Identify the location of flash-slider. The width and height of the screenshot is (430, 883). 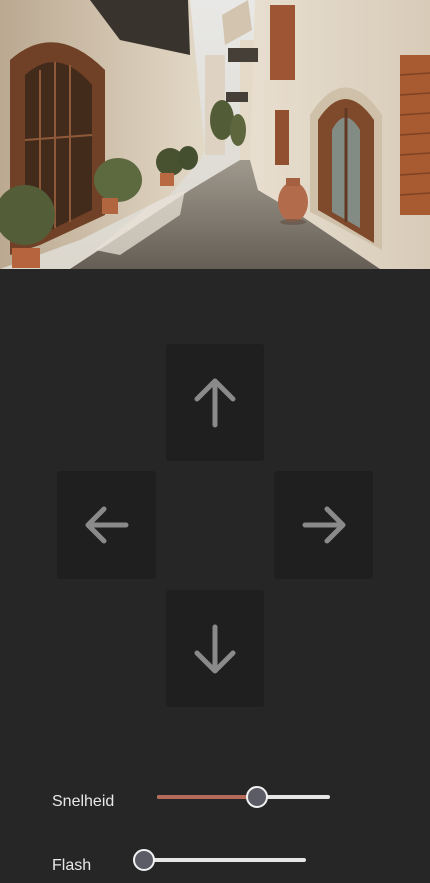
(219, 860).